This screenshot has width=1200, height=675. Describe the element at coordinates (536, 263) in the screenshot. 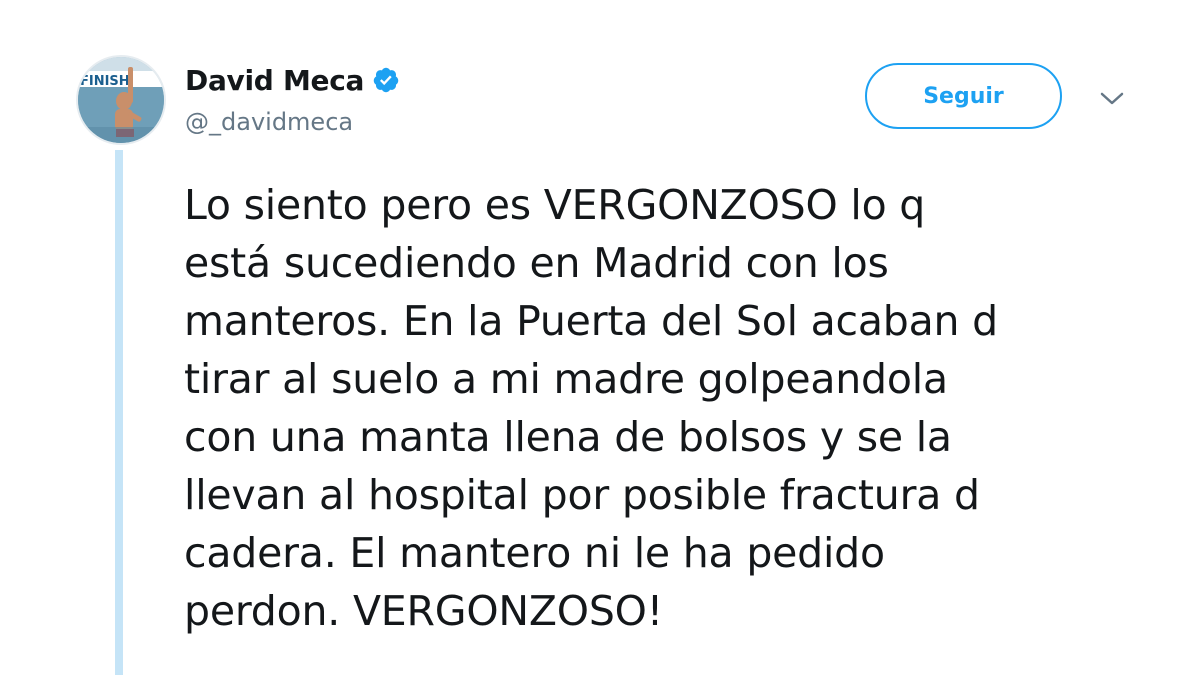

I see `tweet-text-line: está sucediendo en Madrid con los` at that location.